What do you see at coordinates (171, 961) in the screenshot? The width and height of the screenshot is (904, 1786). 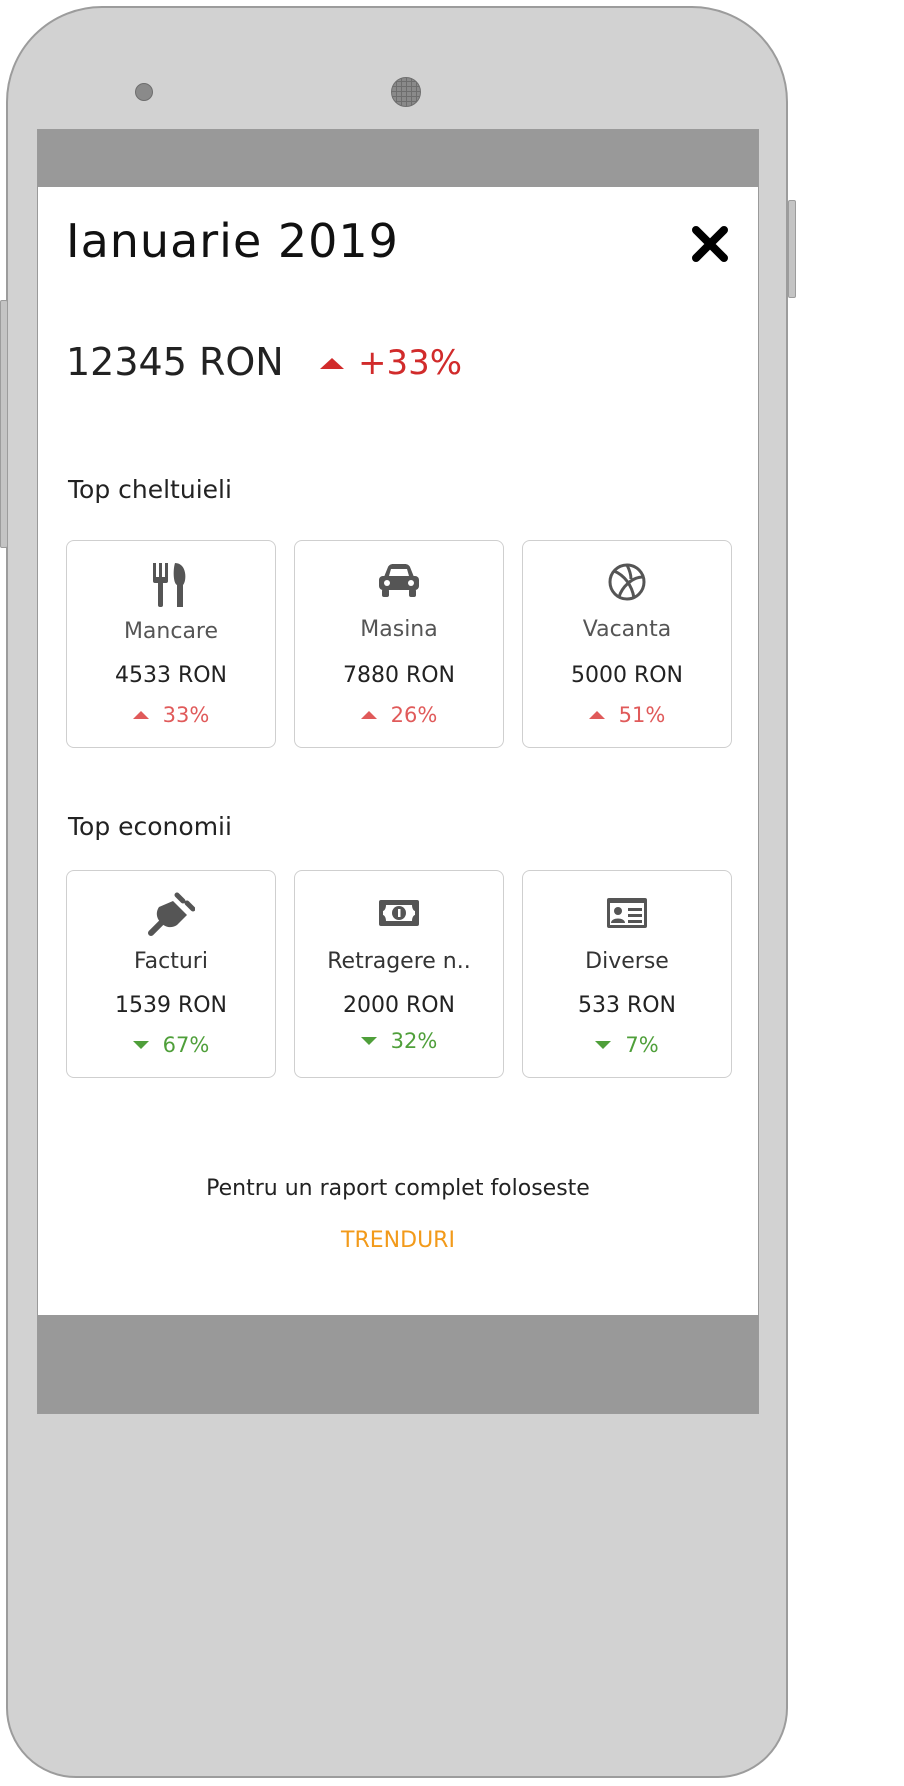 I see `card-label: Facturi` at bounding box center [171, 961].